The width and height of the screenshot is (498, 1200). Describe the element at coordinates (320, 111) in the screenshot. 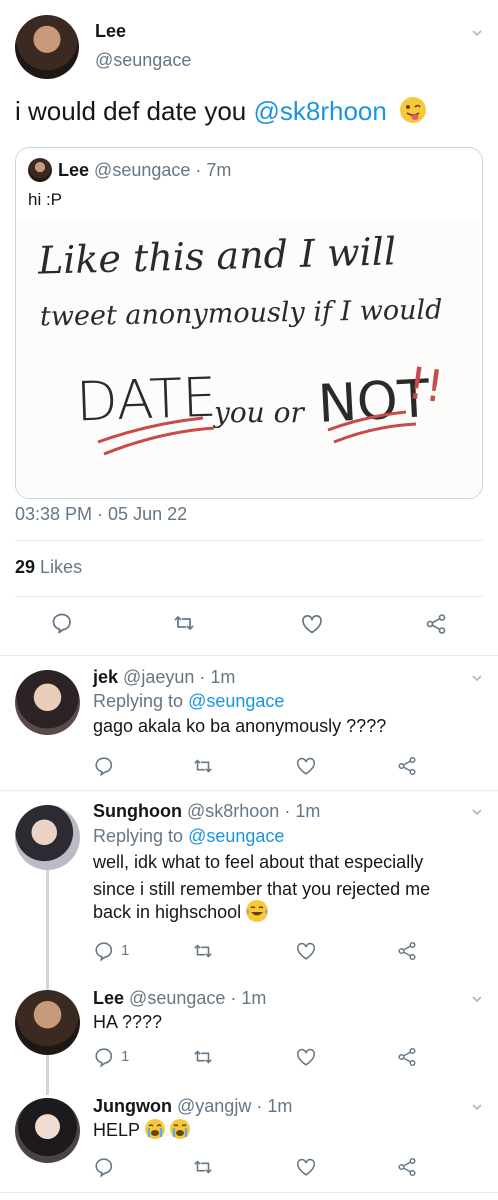

I see `mention-link: @sk8rhoon` at that location.